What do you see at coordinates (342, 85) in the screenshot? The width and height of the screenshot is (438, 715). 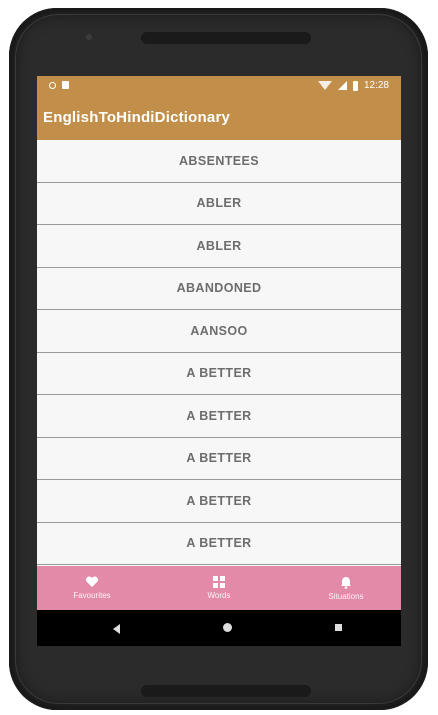 I see `signal-icon` at bounding box center [342, 85].